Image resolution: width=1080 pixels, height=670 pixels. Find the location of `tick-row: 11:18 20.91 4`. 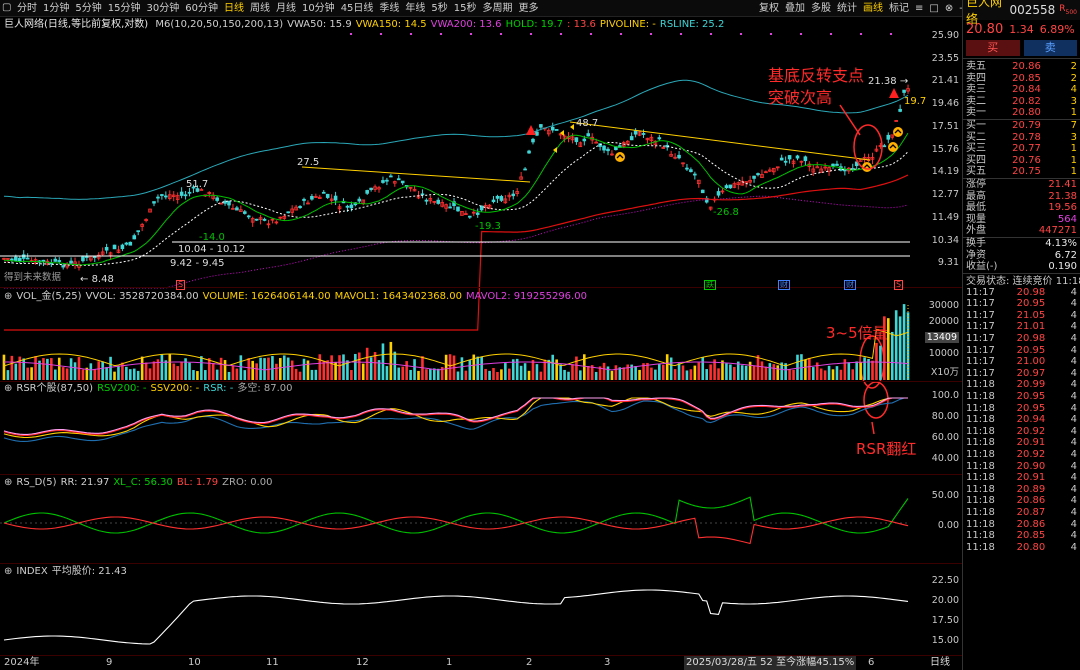

tick-row: 11:18 20.91 4 is located at coordinates (1021, 443).